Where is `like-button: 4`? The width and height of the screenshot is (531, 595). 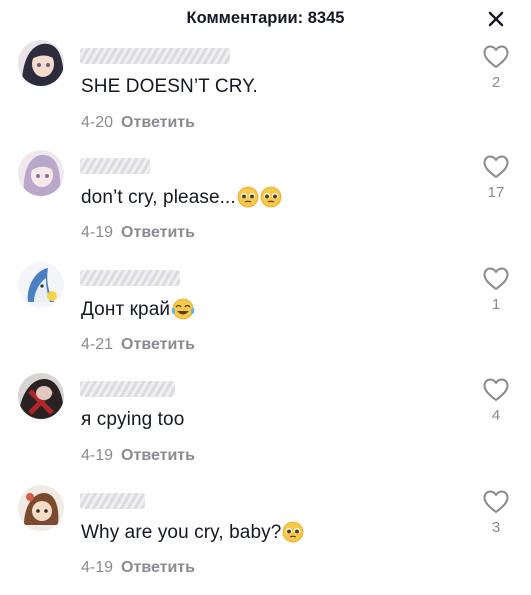
like-button: 4 is located at coordinates (496, 400).